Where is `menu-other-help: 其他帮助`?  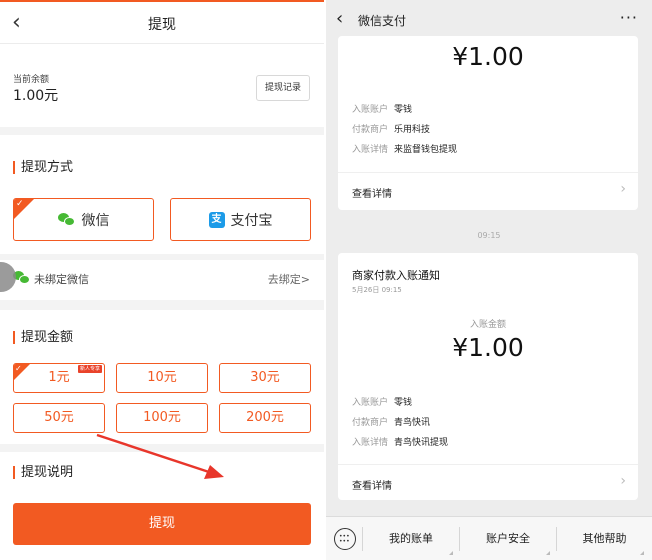 menu-other-help: 其他帮助 is located at coordinates (604, 538).